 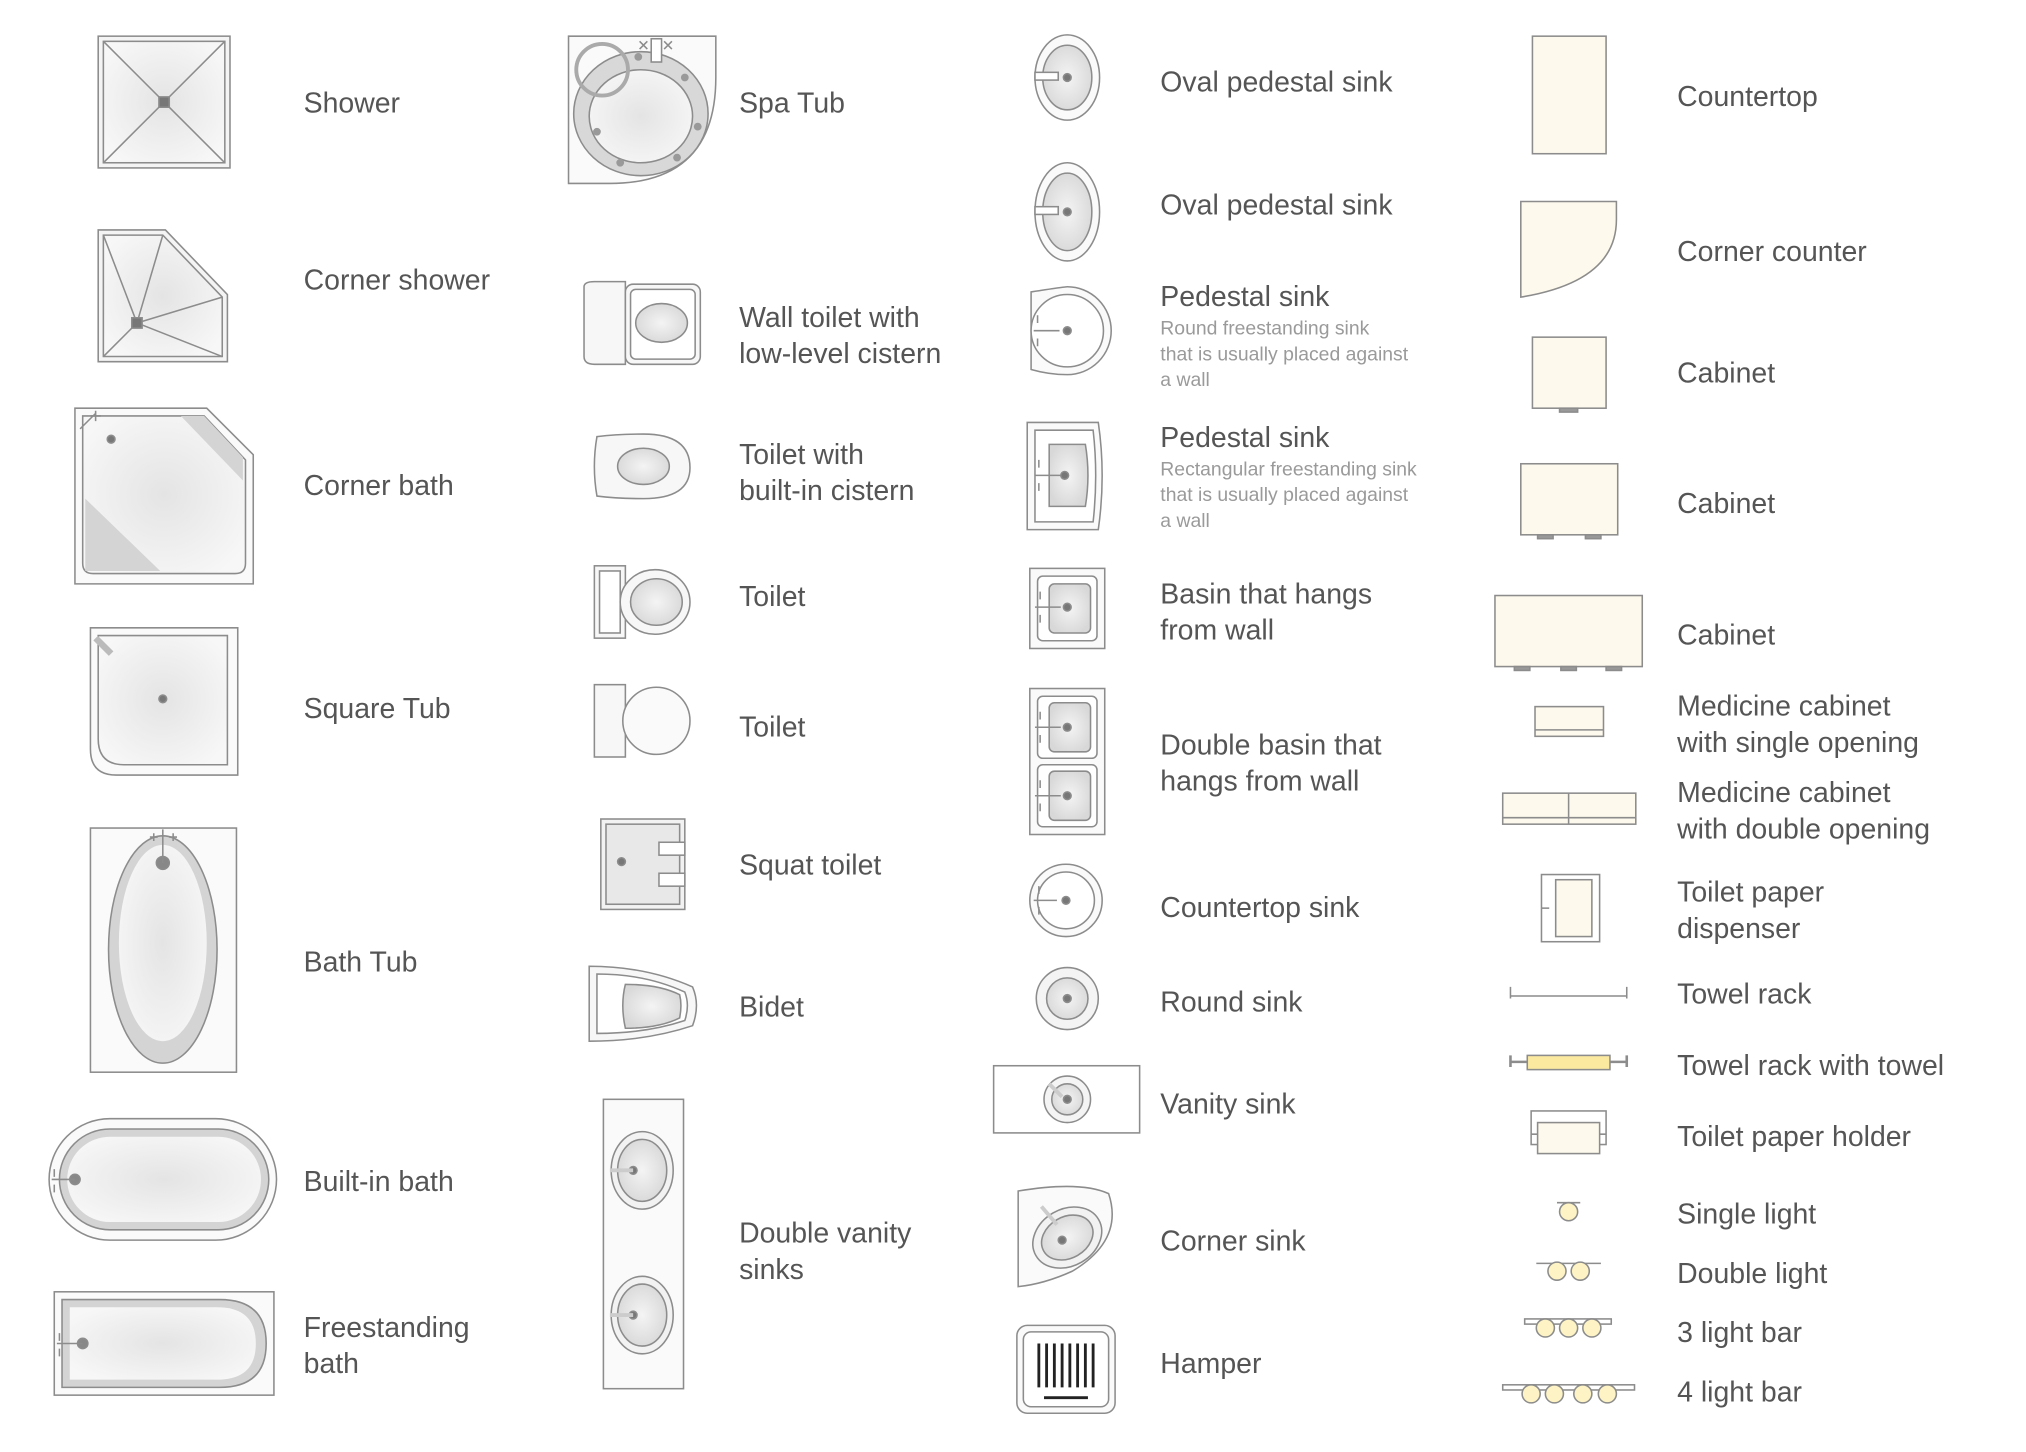 I want to click on corner-counter-icon, so click(x=1569, y=249).